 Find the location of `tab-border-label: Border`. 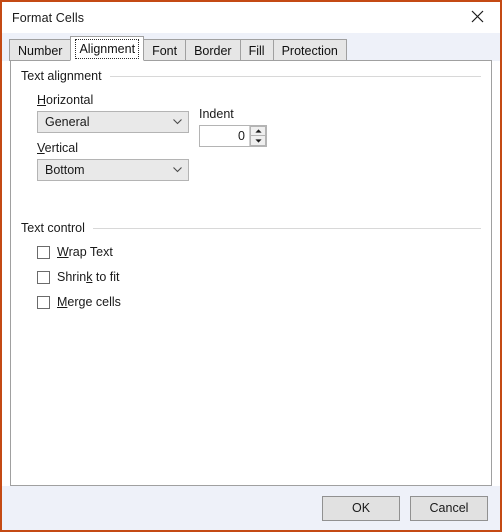

tab-border-label: Border is located at coordinates (213, 50).